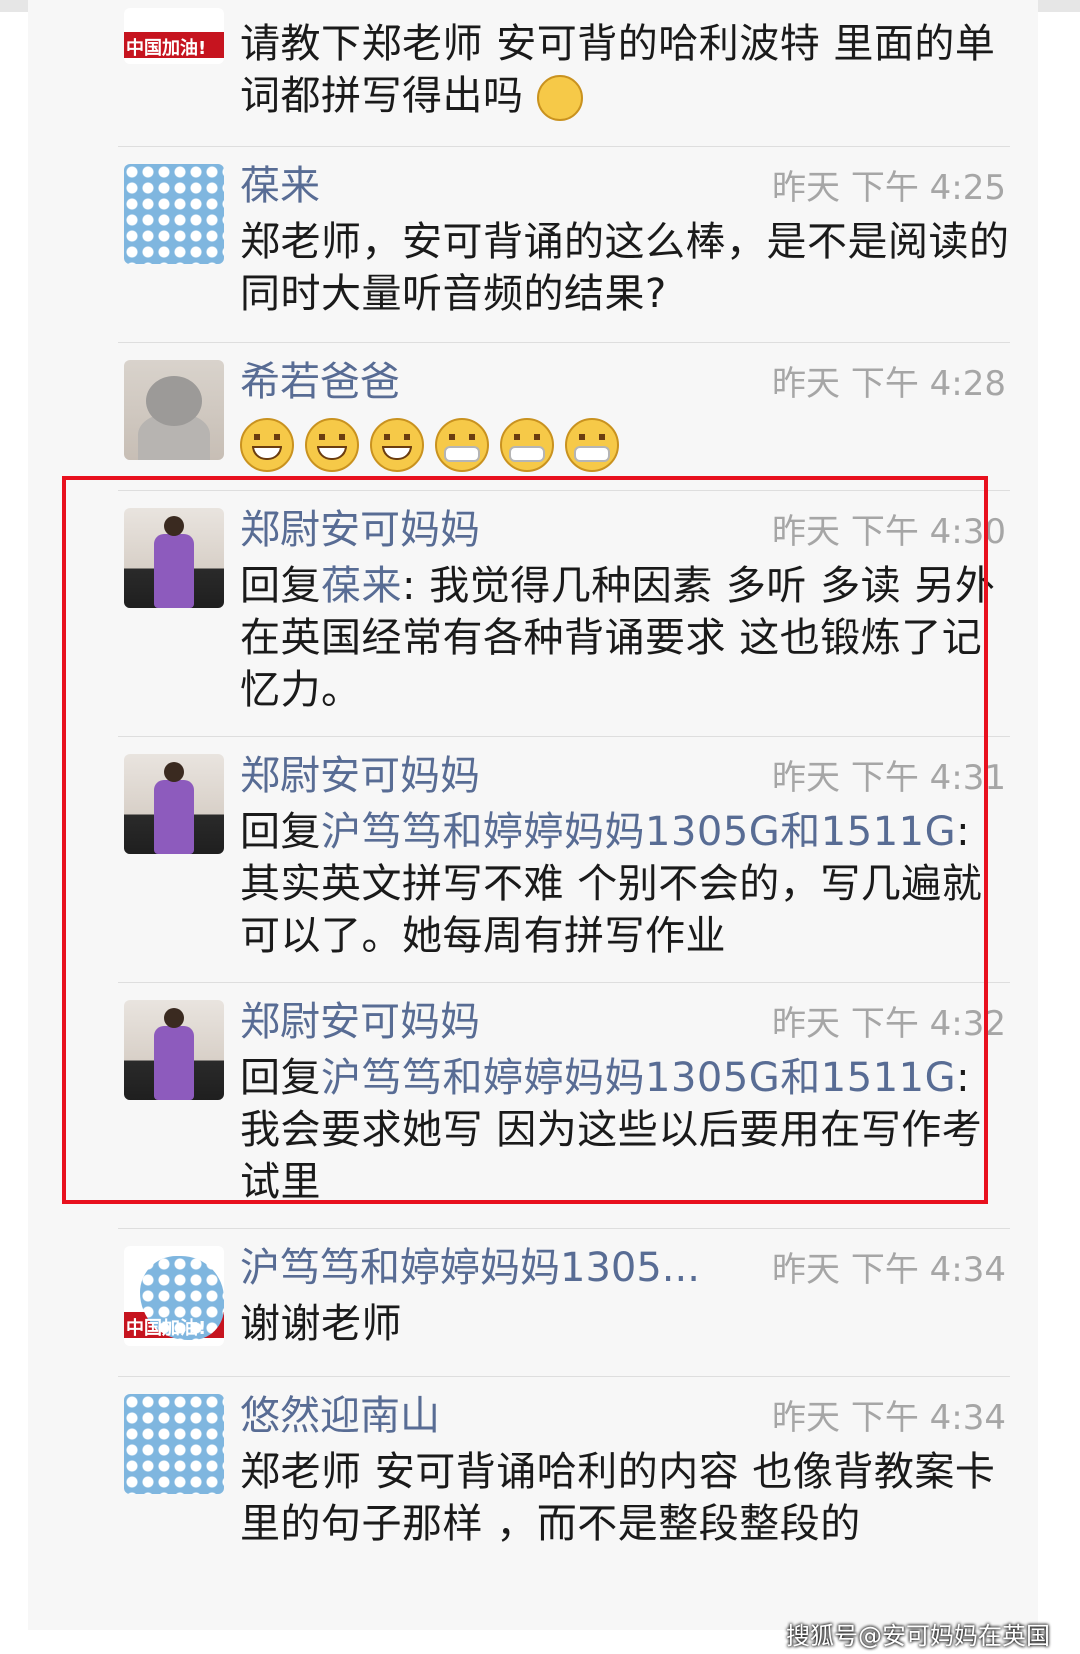 This screenshot has width=1080, height=1654. What do you see at coordinates (625, 268) in the screenshot?
I see `comment-text: 郑老师，安可背诵的这么棒，是不是阅读的同时大量听音频的结果?` at bounding box center [625, 268].